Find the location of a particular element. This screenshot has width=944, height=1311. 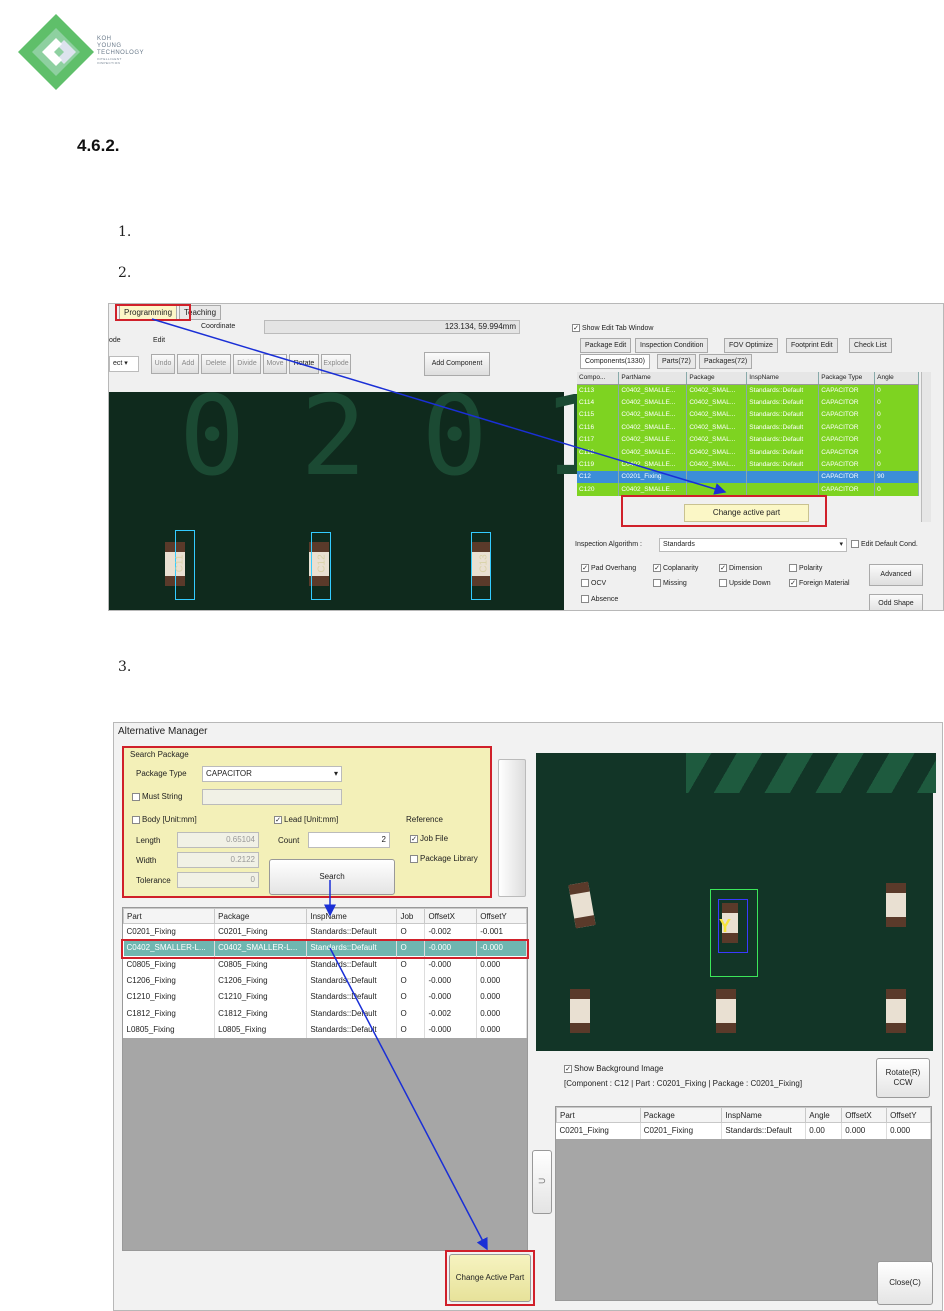

arrow-programming-to-menu is located at coordinates (439, 406).